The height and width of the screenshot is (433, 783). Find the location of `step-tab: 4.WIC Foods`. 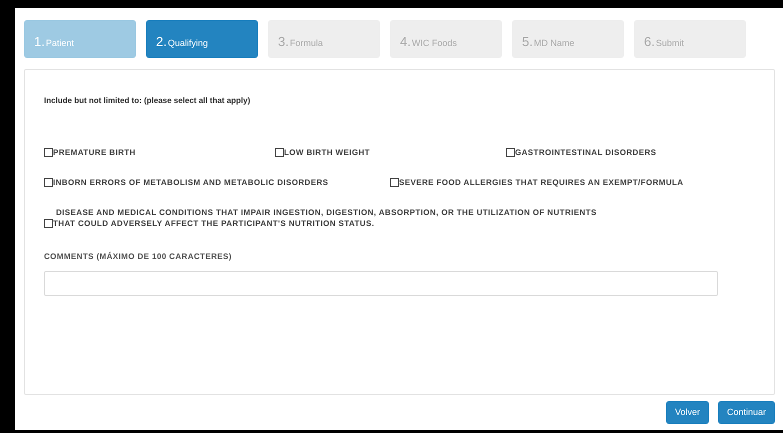

step-tab: 4.WIC Foods is located at coordinates (446, 39).